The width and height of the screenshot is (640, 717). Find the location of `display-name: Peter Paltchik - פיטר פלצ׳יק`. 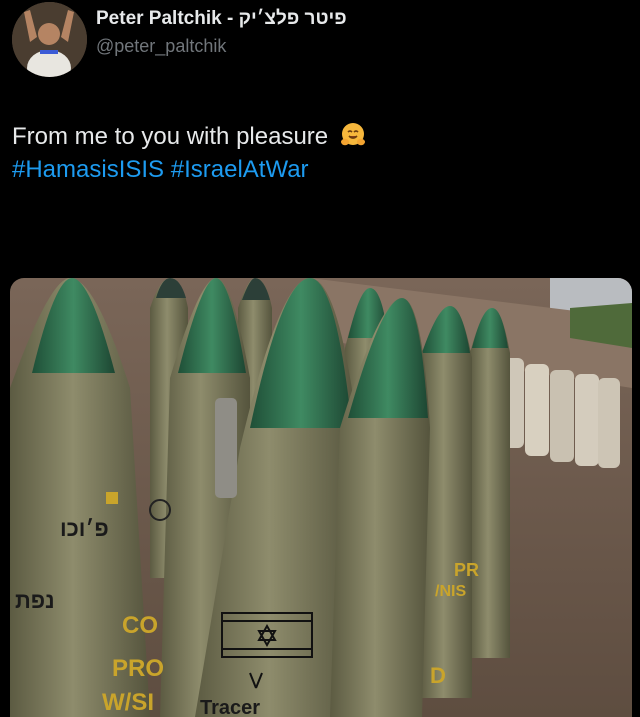

display-name: Peter Paltchik - פיטר פלצ׳יק is located at coordinates (221, 19).